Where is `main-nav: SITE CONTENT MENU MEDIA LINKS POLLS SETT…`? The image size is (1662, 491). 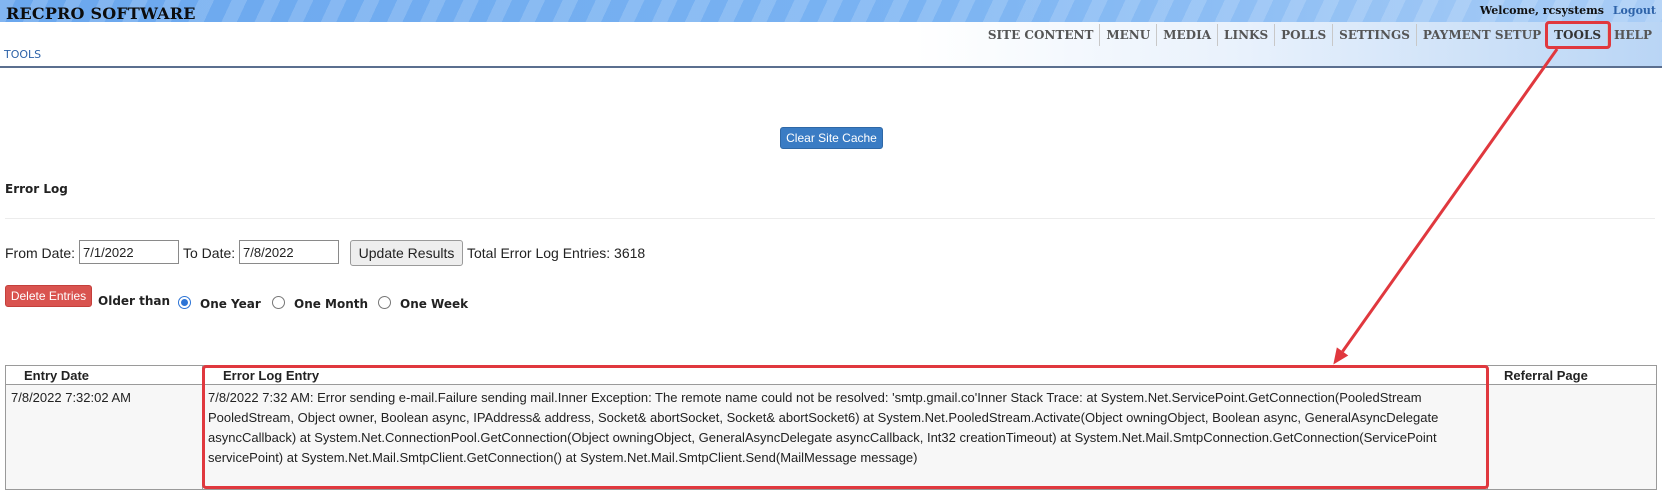
main-nav: SITE CONTENT MENU MEDIA LINKS POLLS SETT… is located at coordinates (1320, 35).